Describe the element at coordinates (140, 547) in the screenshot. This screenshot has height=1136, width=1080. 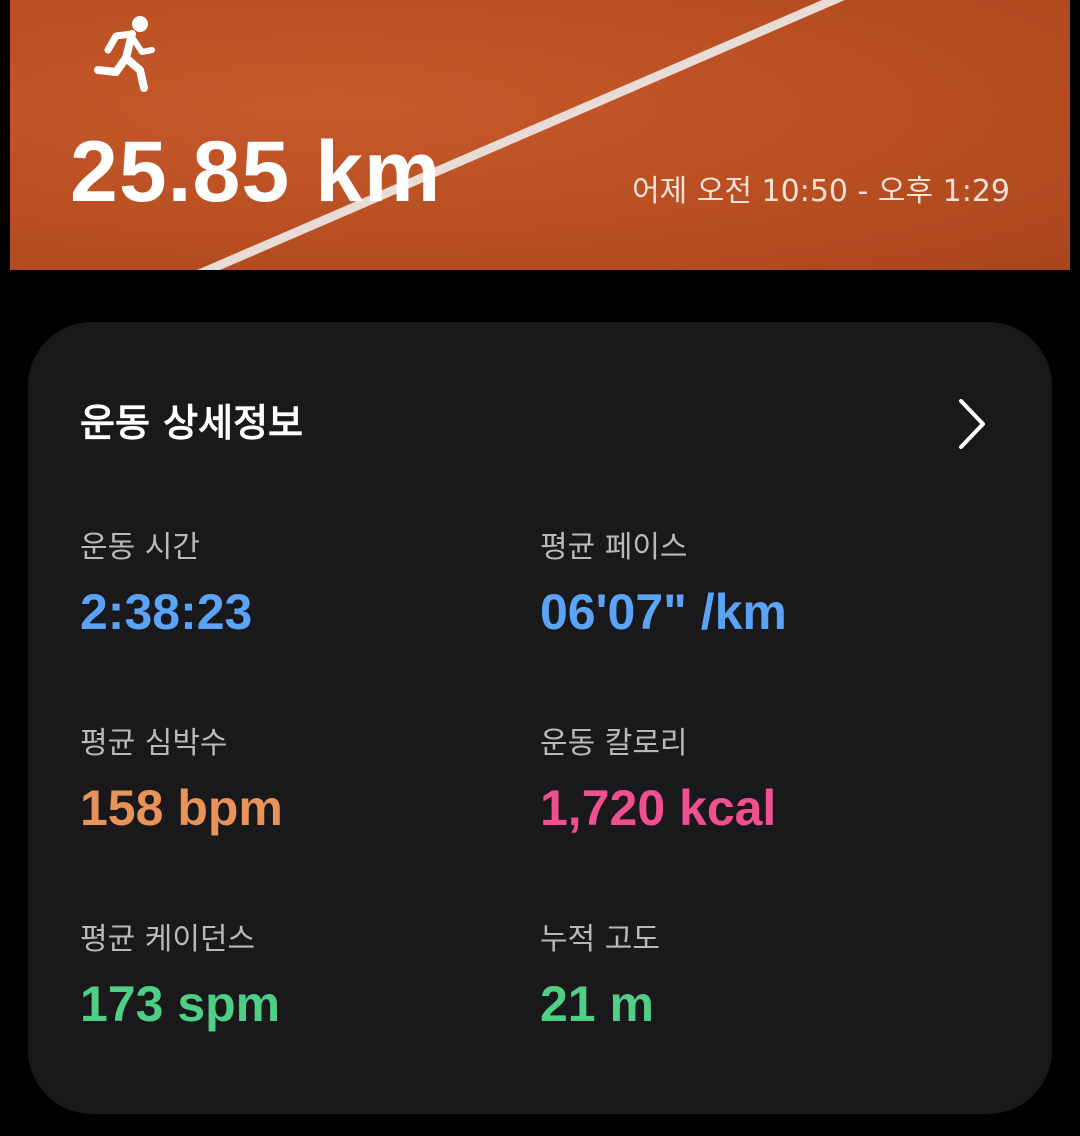
I see `metric-label: 운동 시간` at that location.